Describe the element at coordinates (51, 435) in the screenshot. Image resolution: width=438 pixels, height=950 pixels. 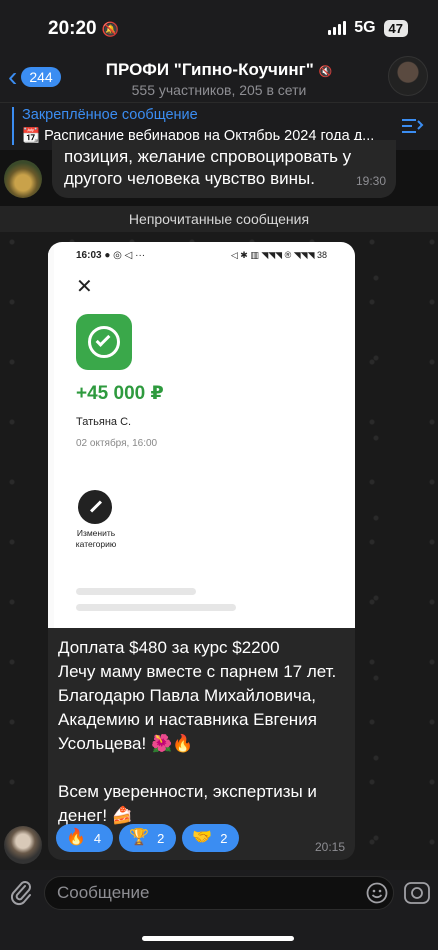
I see `image-edge` at that location.